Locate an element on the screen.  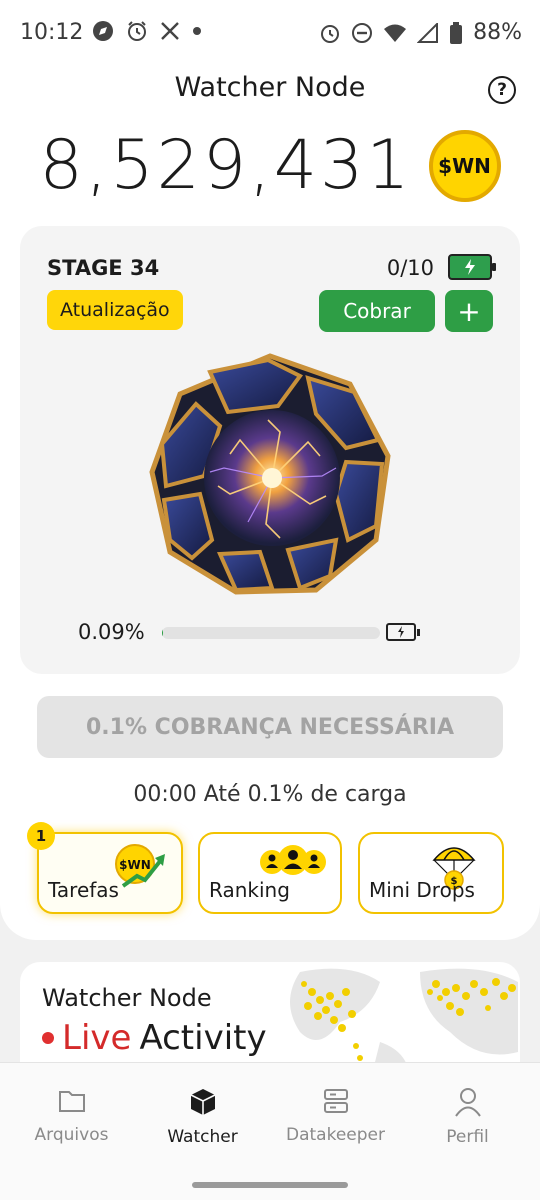
stage-count: 0/10 is located at coordinates (410, 268).